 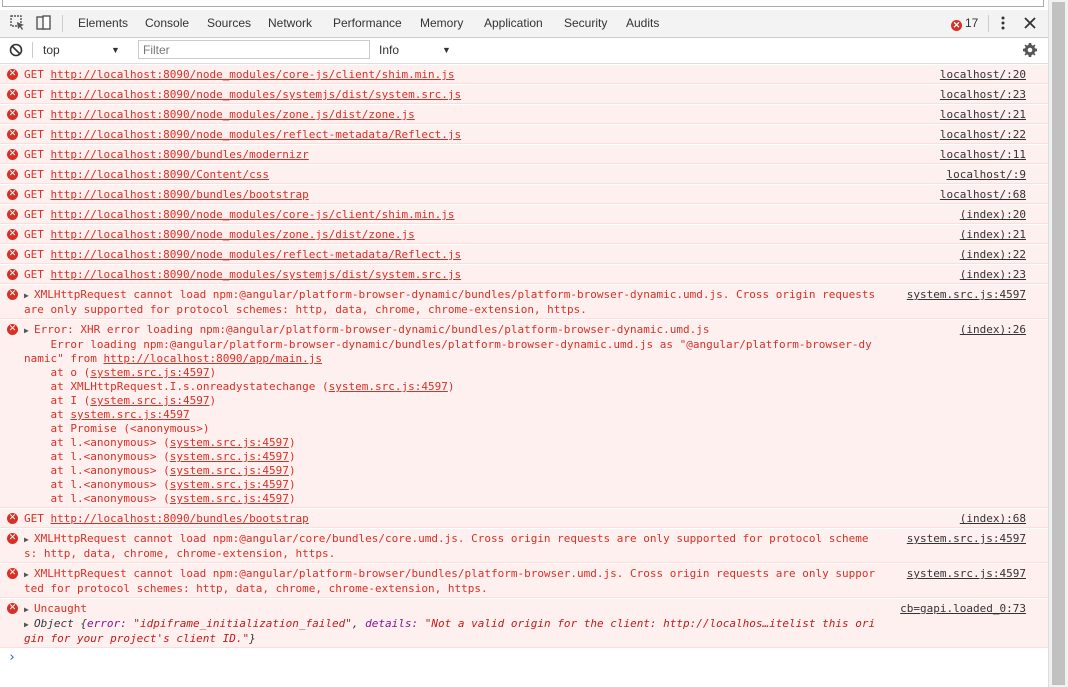 What do you see at coordinates (989, 235) in the screenshot?
I see `source-link: (index):21` at bounding box center [989, 235].